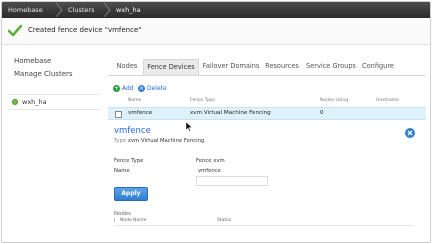 This screenshot has width=432, height=244. What do you see at coordinates (128, 88) in the screenshot?
I see `add-label: Add` at bounding box center [128, 88].